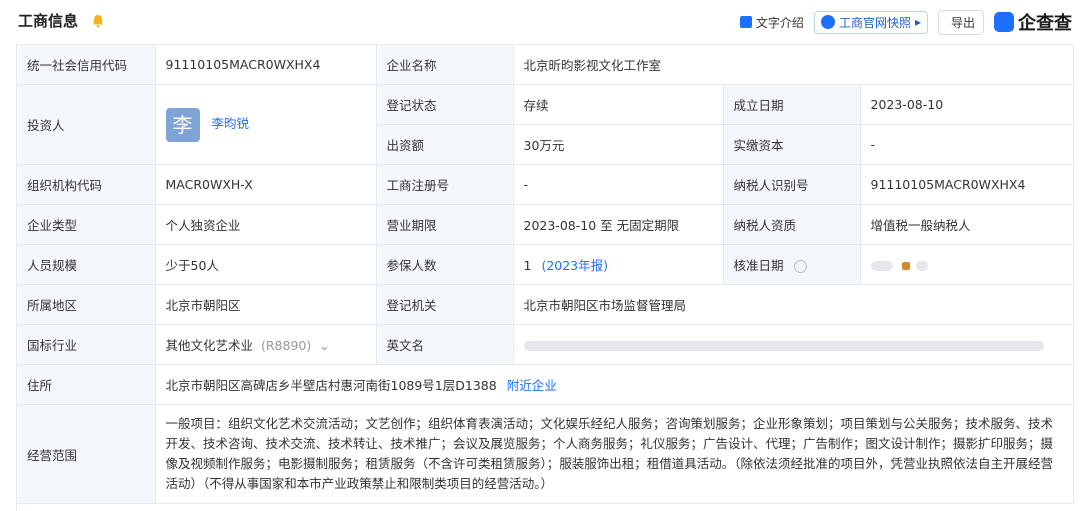 This screenshot has width=1080, height=511. Describe the element at coordinates (793, 65) in the screenshot. I see `company-name-value: 北京昕昀影视文化工作室` at that location.